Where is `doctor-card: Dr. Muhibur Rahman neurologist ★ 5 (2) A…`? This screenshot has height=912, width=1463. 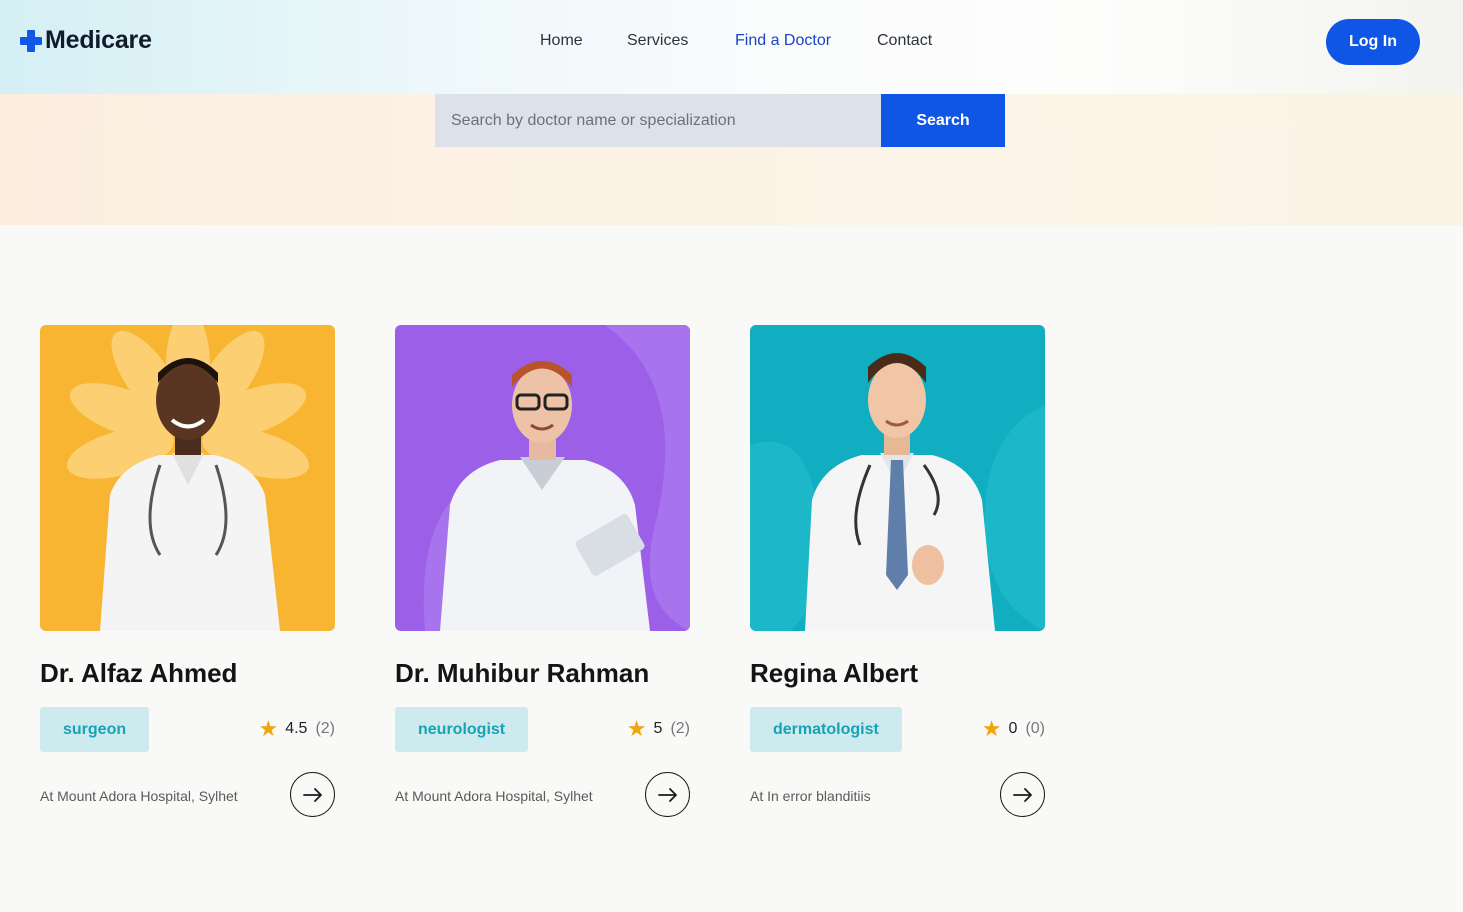 doctor-card: Dr. Muhibur Rahman neurologist ★ 5 (2) A… is located at coordinates (542, 571).